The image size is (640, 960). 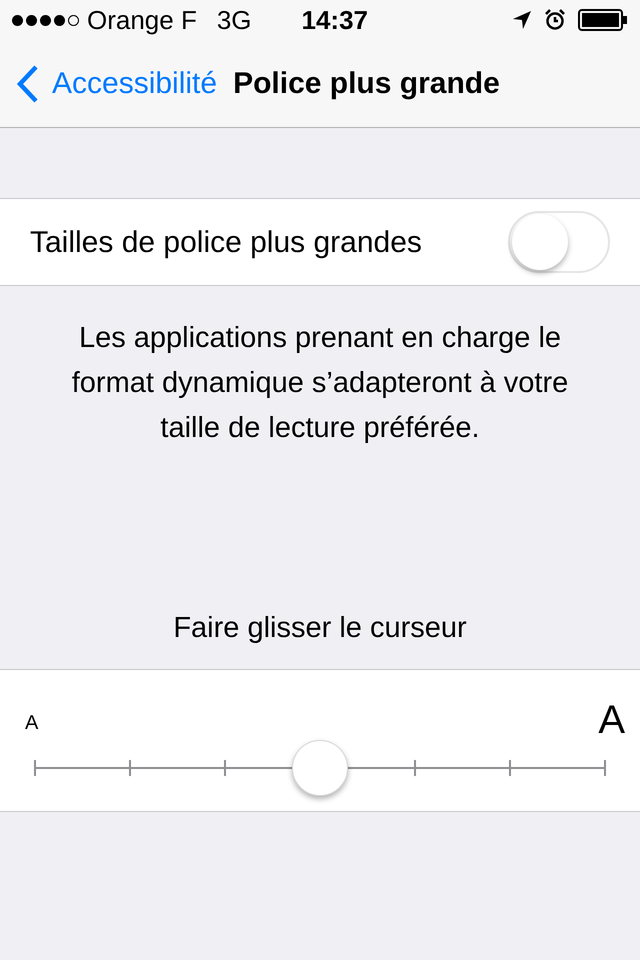 What do you see at coordinates (117, 83) in the screenshot?
I see `back-button: Accessibilité` at bounding box center [117, 83].